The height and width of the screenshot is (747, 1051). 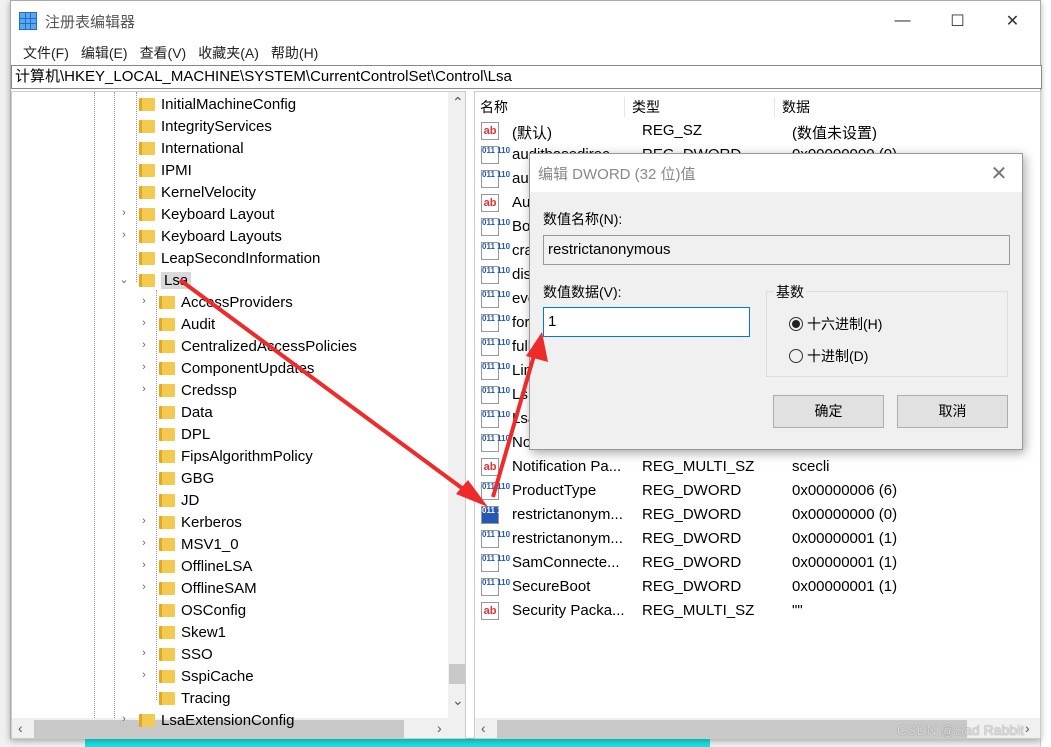 I want to click on tree-item: DPL, so click(x=184, y=434).